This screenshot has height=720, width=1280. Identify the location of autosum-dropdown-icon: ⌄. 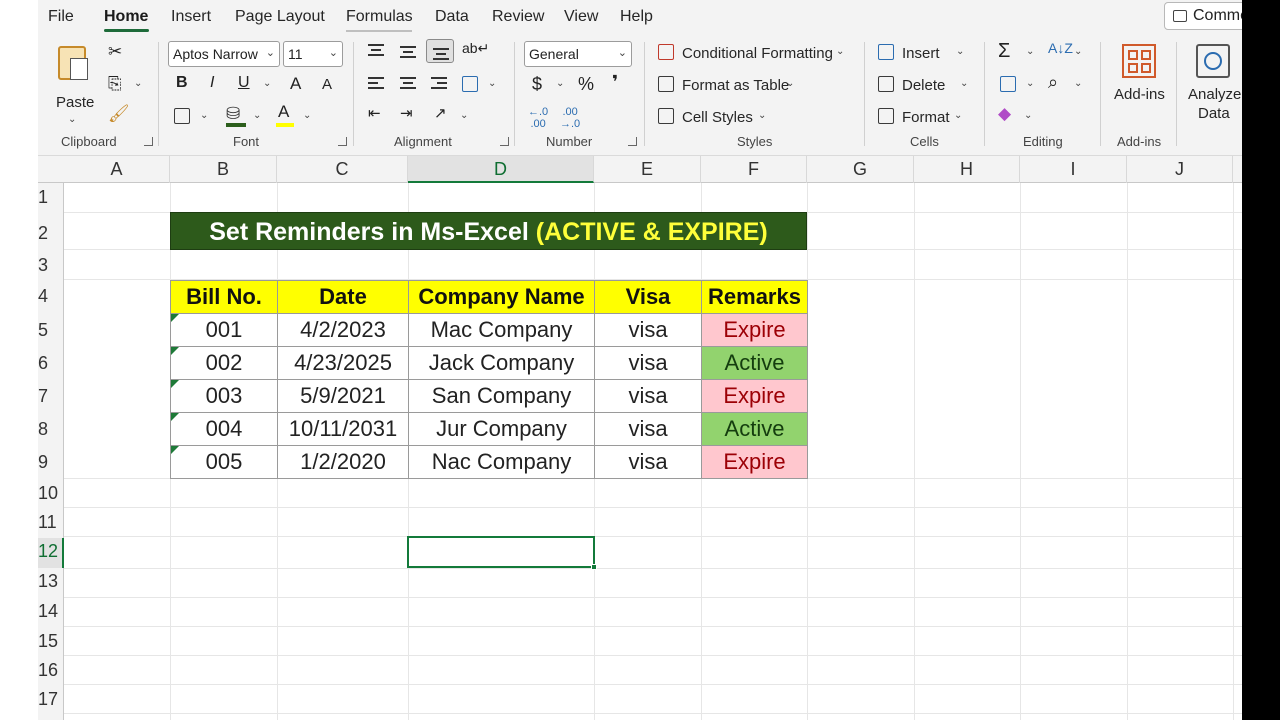
(1030, 51).